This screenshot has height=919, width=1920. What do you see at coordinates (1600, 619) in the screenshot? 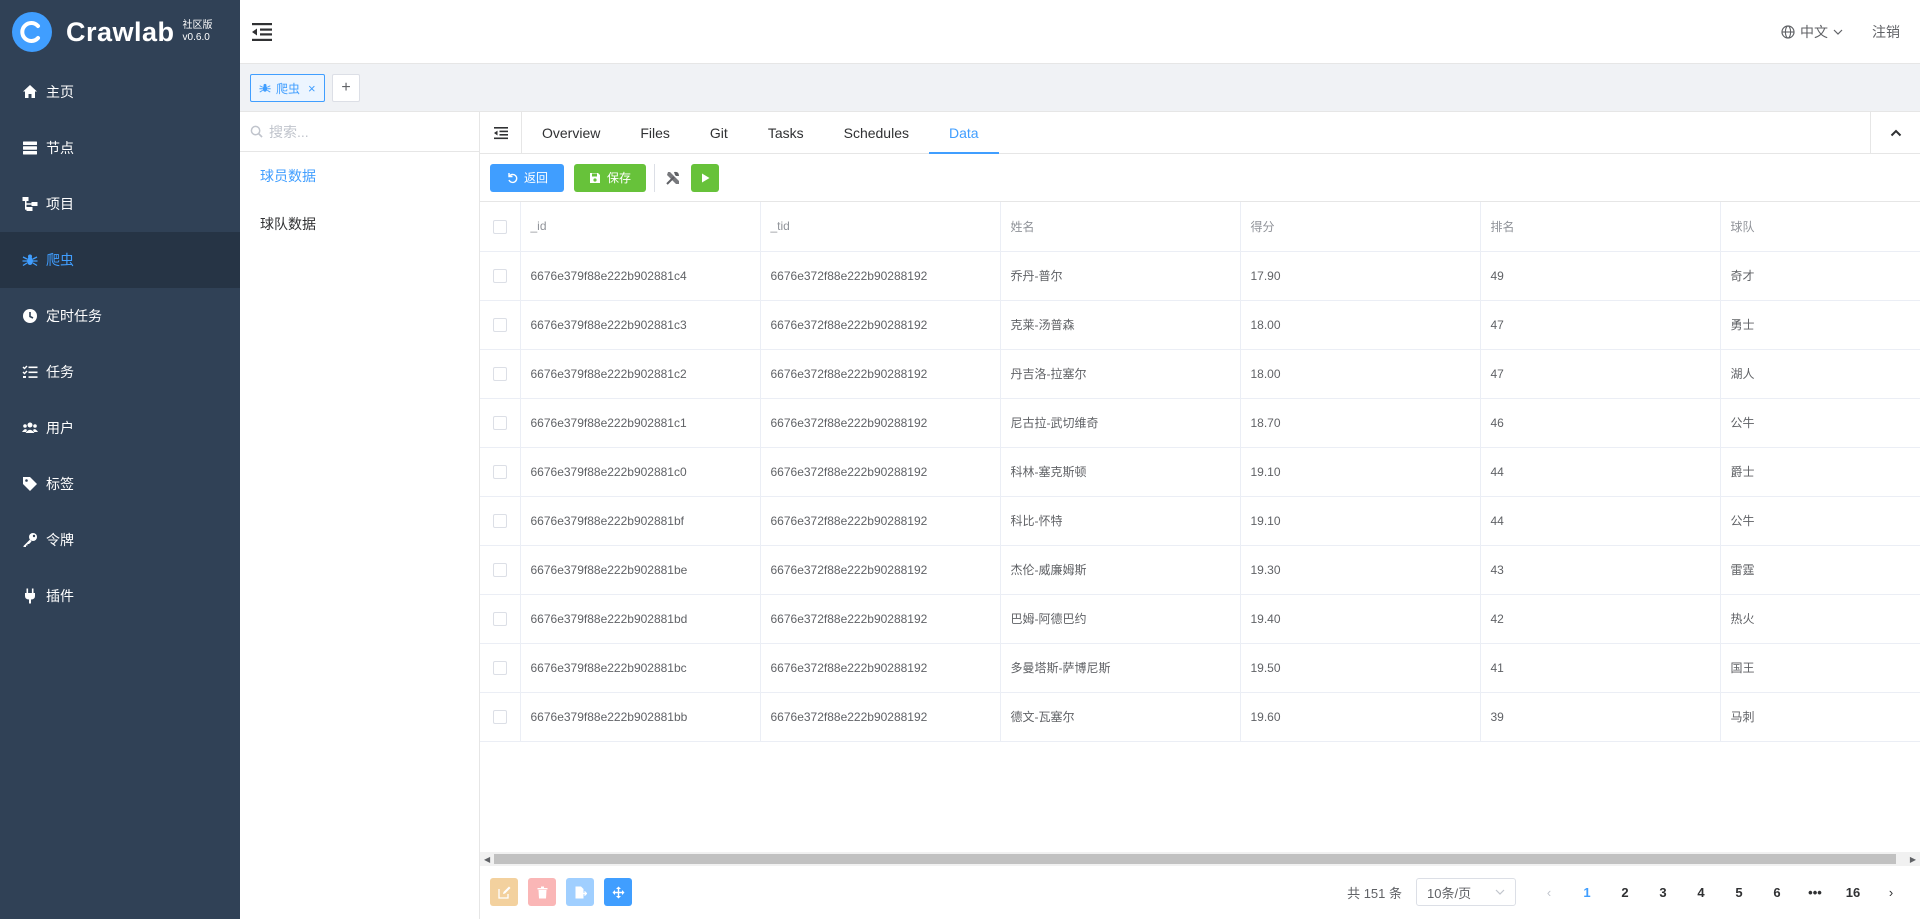
I see `table-cell: 42` at bounding box center [1600, 619].